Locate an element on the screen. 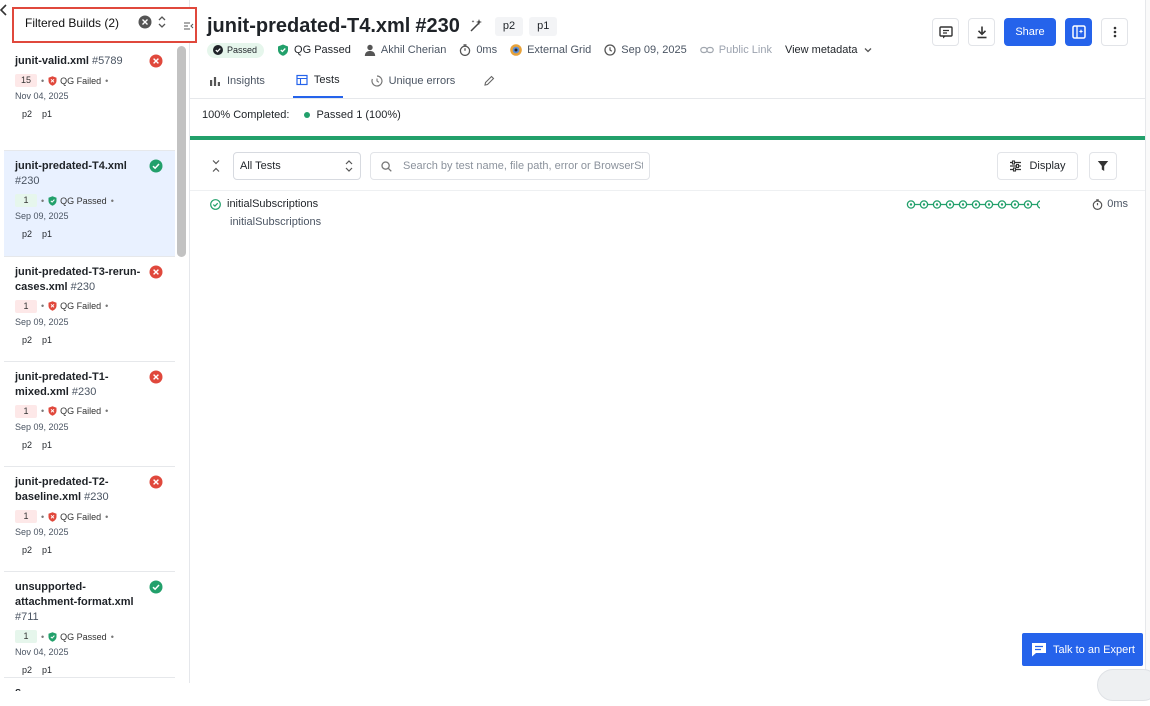  build-card: s is located at coordinates (89, 692).